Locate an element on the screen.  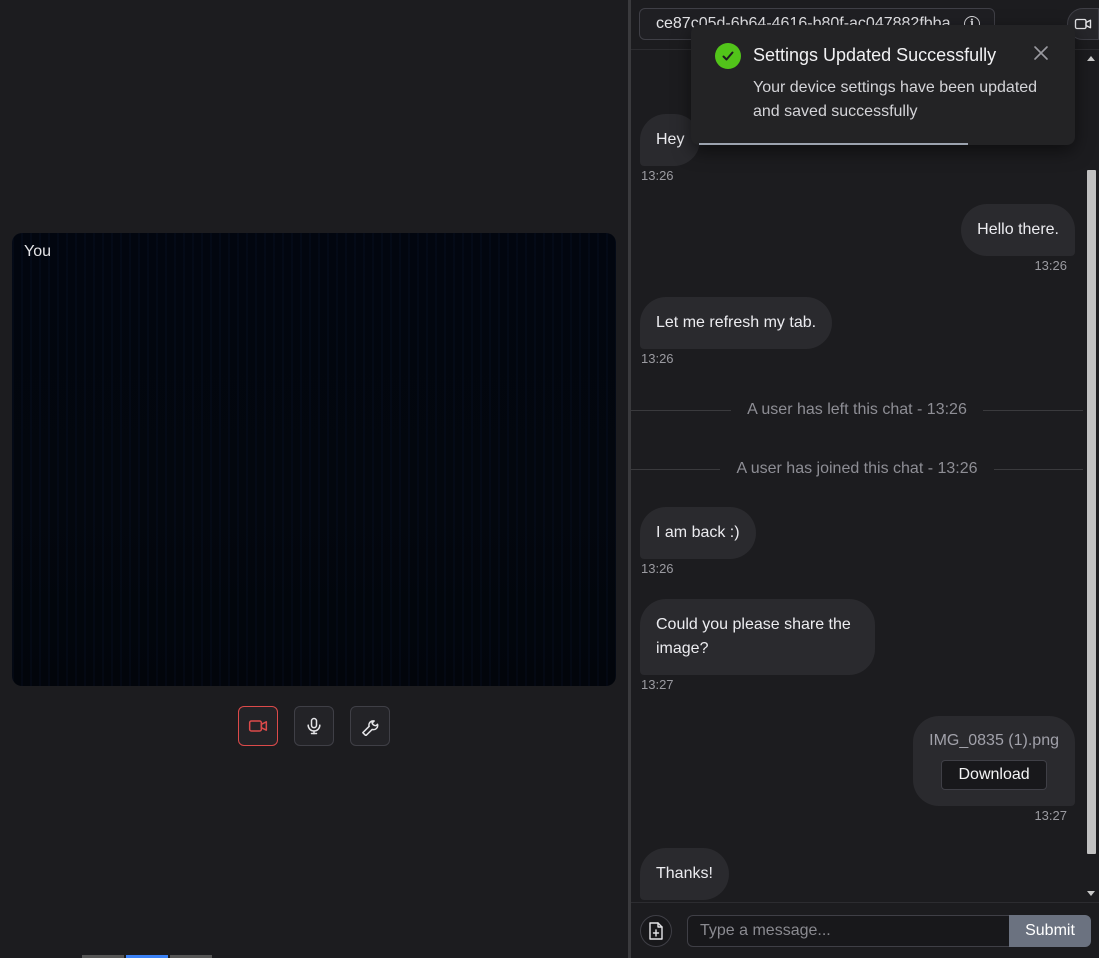
file-bubble: IMG_0835 (1).png Download is located at coordinates (994, 761).